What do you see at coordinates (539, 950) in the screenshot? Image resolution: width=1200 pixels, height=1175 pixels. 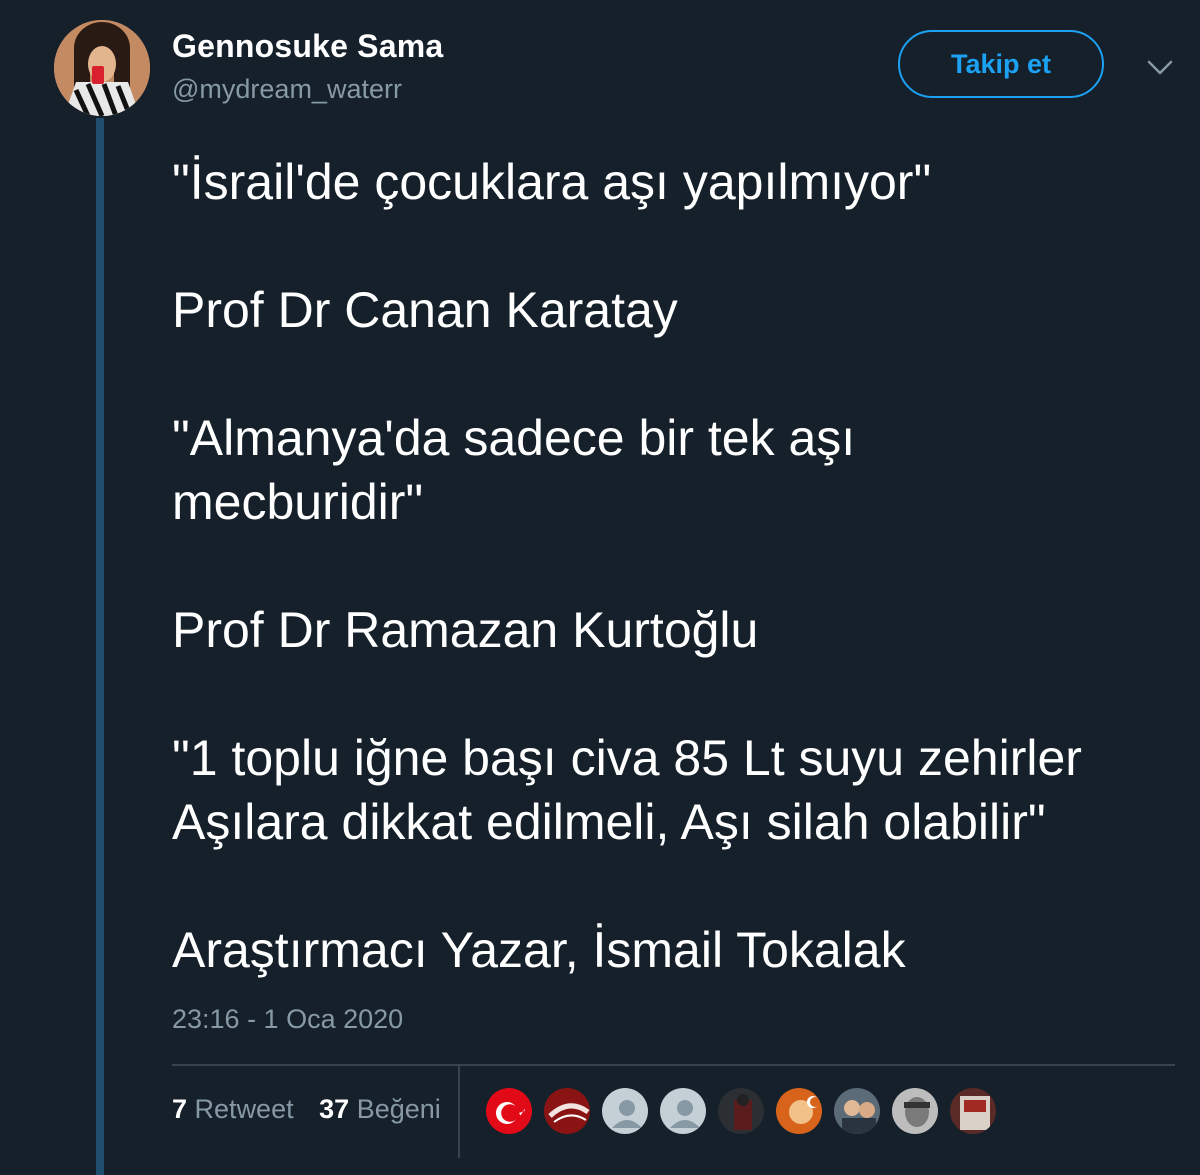 I see `tweet-line: Araştırmacı Yazar, İsmail Tokalak` at bounding box center [539, 950].